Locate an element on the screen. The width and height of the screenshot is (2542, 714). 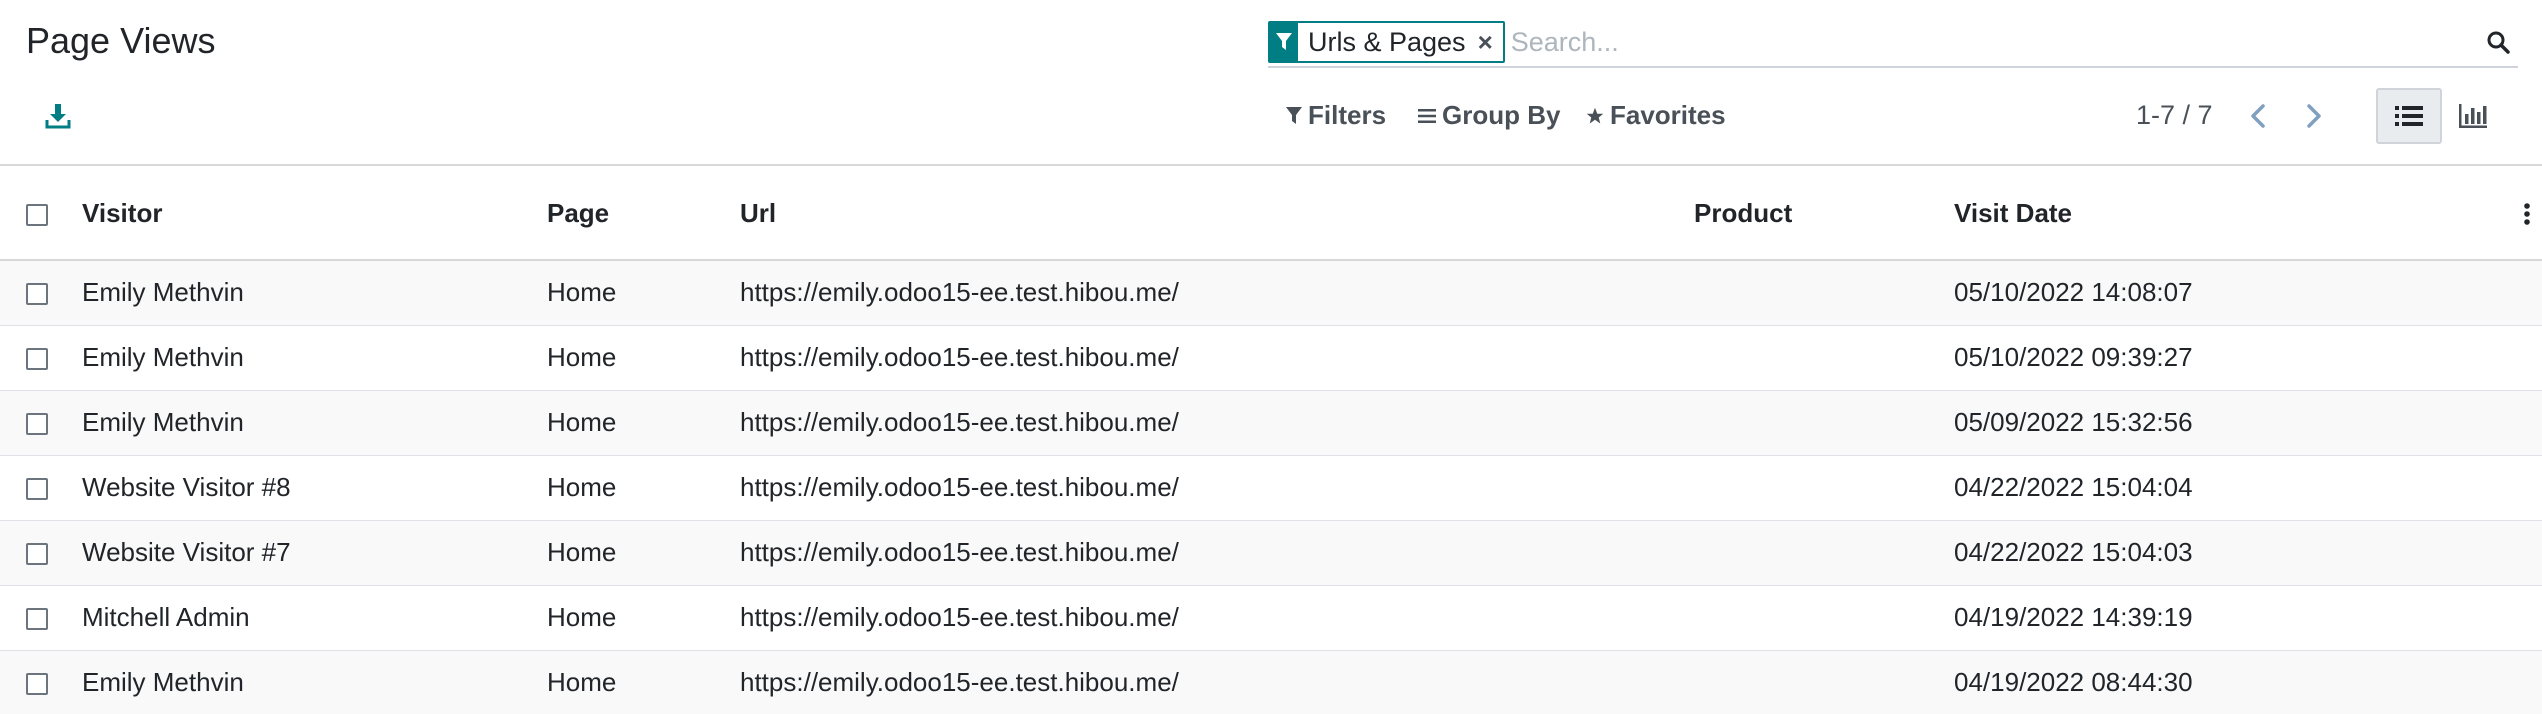
cell-visit-date: 04/22/2022 15:04:03 is located at coordinates (2233, 553).